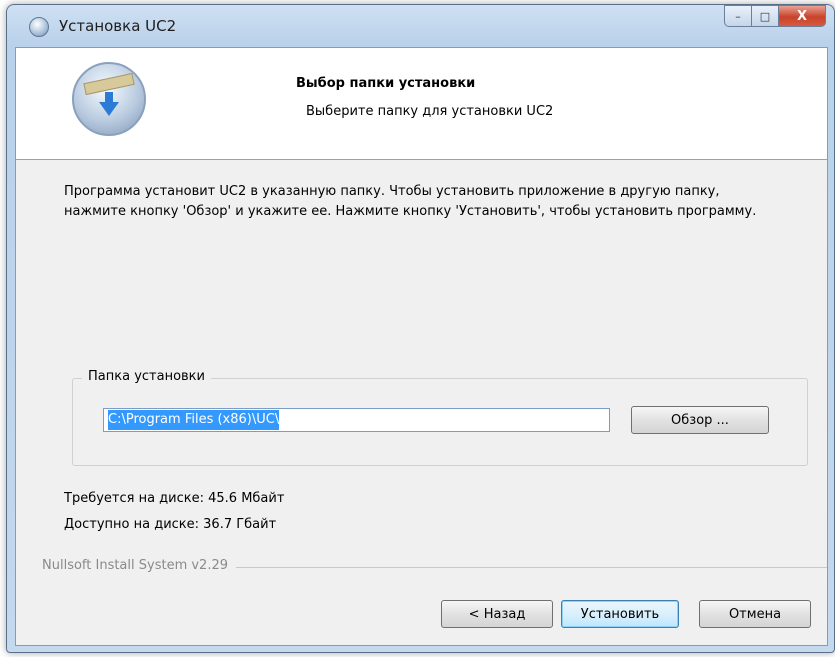  I want to click on branding-text: Nullsoft Install System v2.29, so click(139, 565).